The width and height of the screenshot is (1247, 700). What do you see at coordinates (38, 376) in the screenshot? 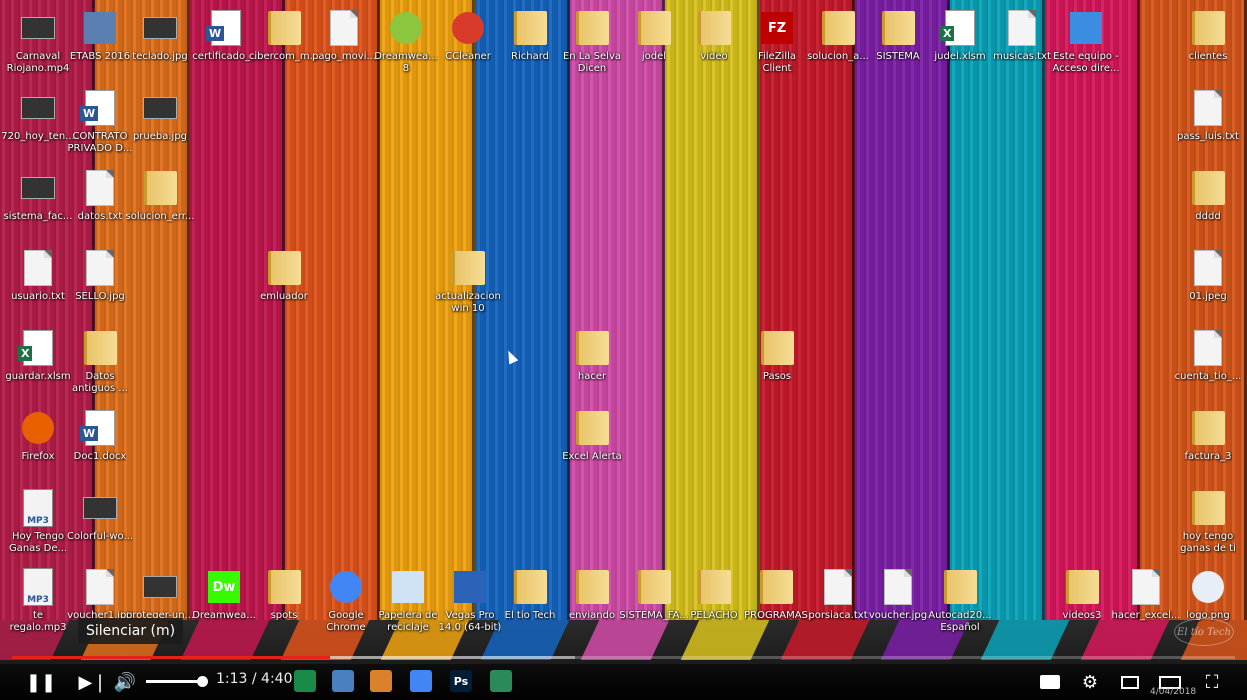
I see `desktop-icon-label: guardar.xlsm` at bounding box center [38, 376].